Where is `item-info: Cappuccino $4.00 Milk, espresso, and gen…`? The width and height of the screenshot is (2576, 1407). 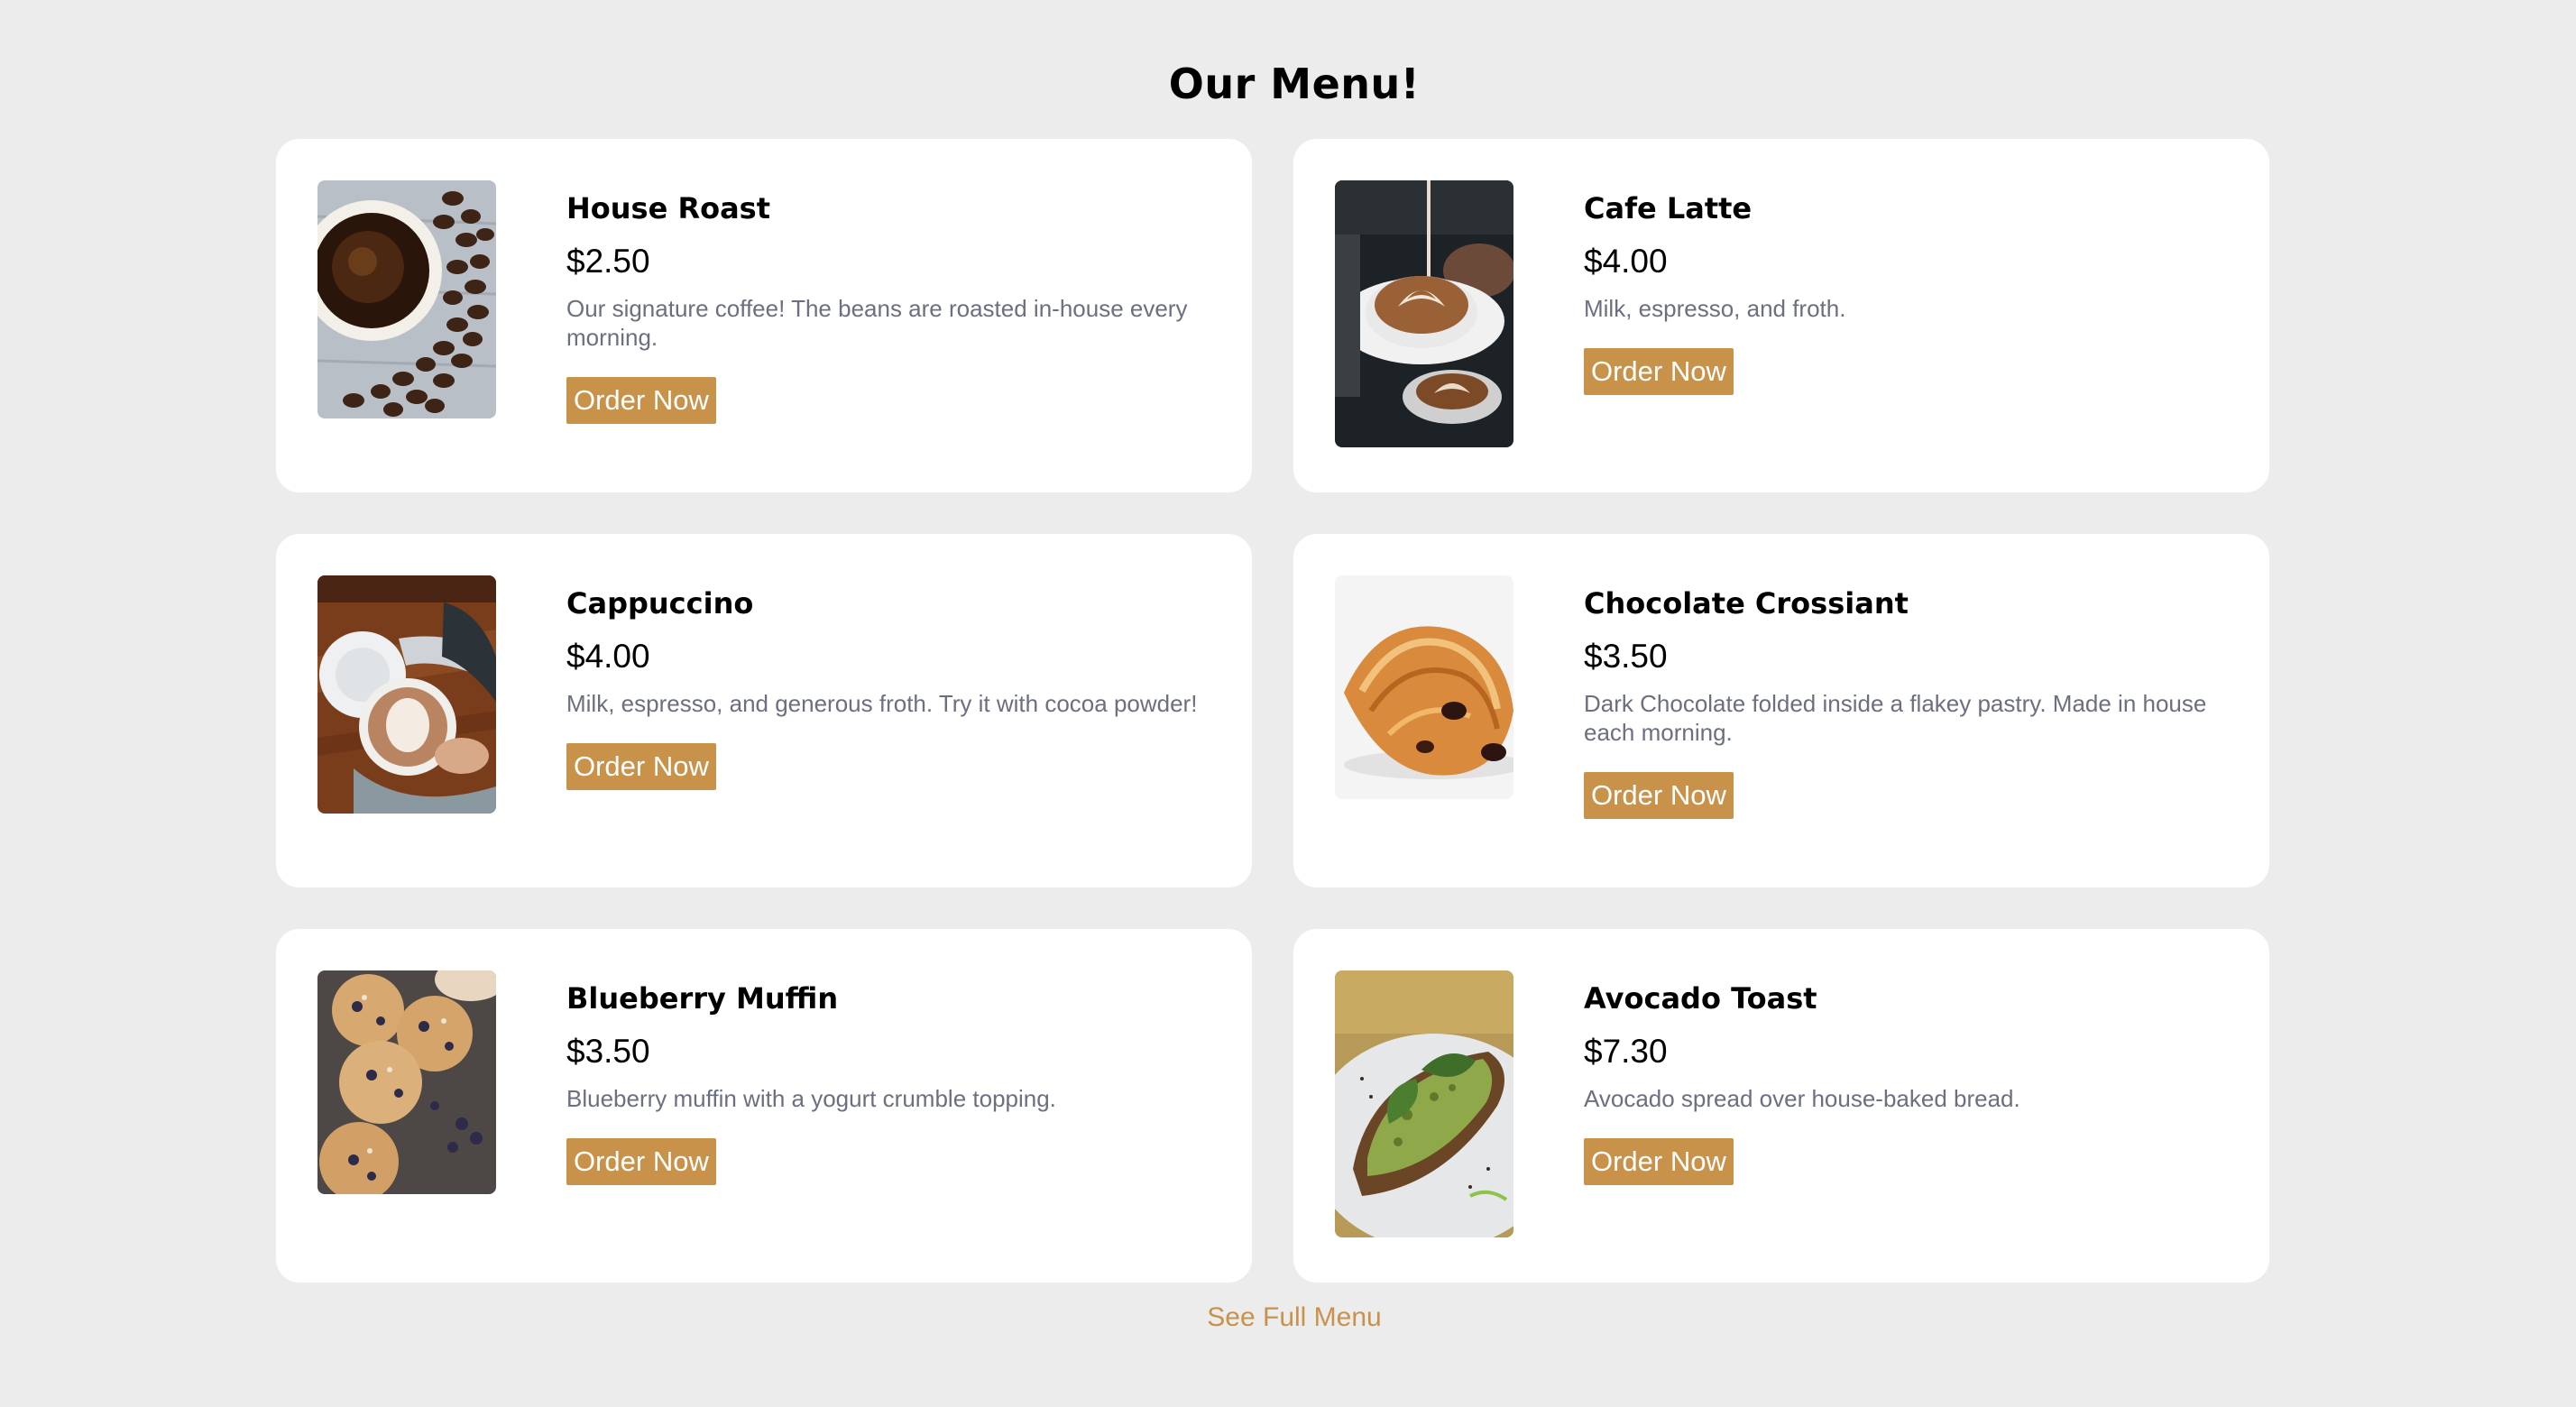 item-info: Cappuccino $4.00 Milk, espresso, and gen… is located at coordinates (882, 687).